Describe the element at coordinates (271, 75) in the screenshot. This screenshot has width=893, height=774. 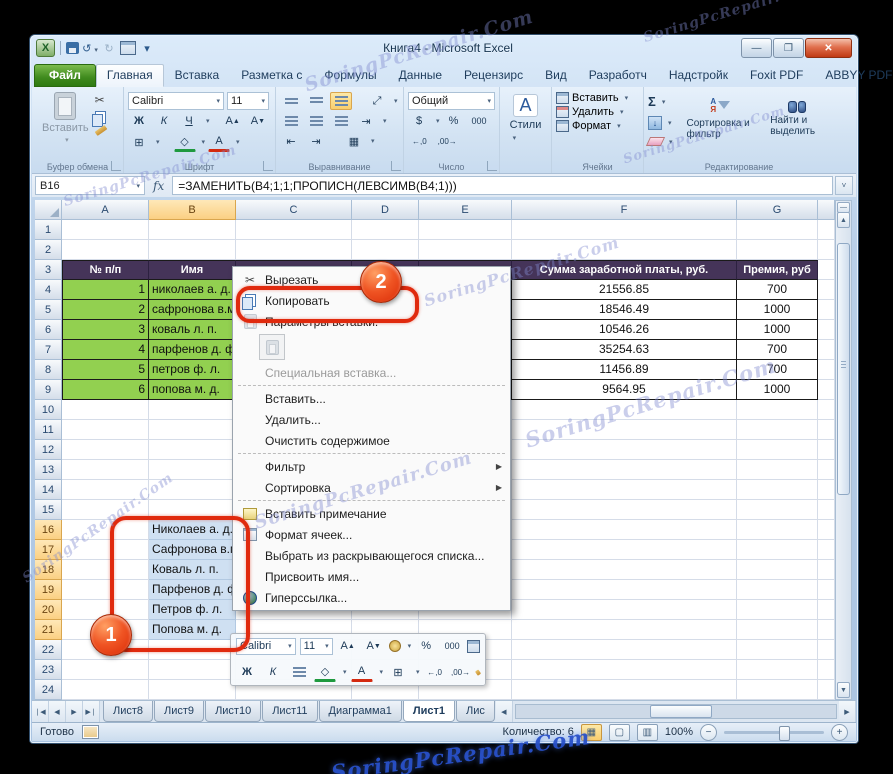
I see `ribbon-tab-разметка-с: Разметка с` at that location.